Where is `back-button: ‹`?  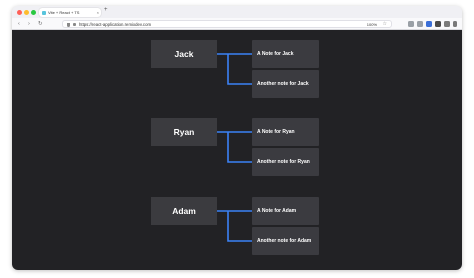 back-button: ‹ is located at coordinates (19, 24).